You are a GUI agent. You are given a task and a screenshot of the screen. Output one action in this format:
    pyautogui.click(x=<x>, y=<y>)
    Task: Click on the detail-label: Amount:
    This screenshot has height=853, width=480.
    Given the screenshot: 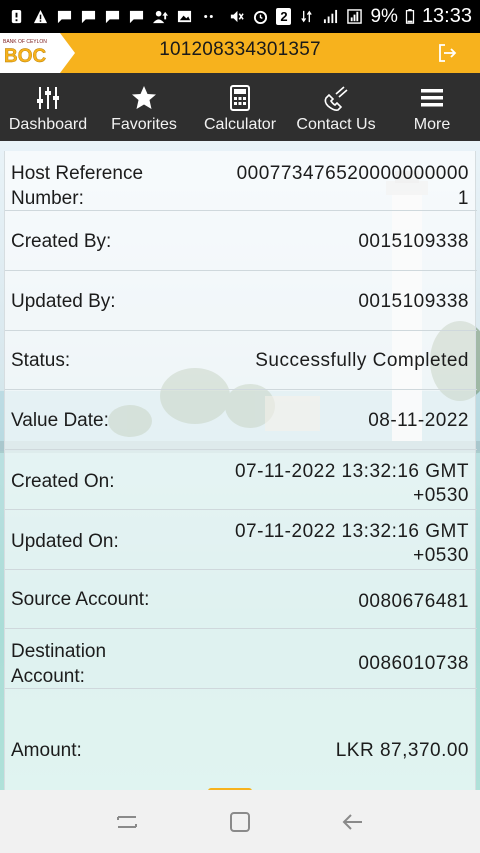 What is the action you would take?
    pyautogui.click(x=46, y=750)
    